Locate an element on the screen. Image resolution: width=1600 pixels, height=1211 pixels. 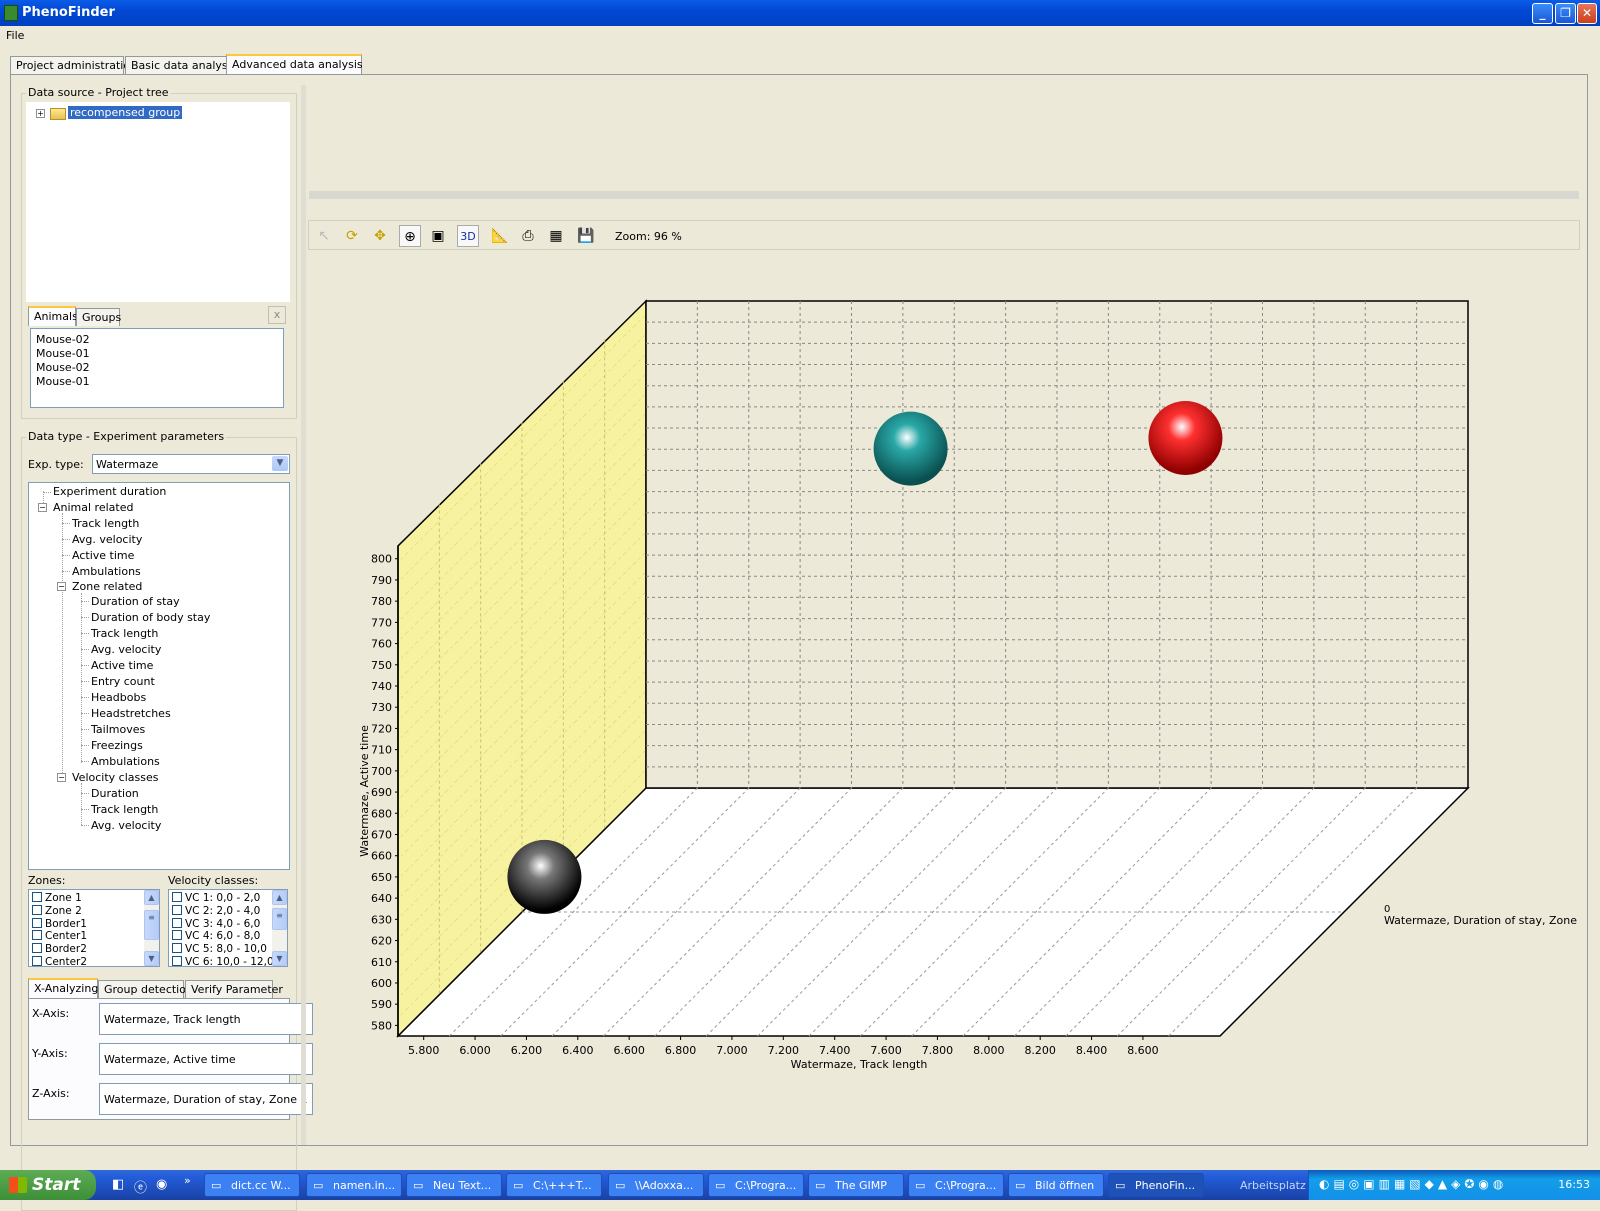
expand-icon: + is located at coordinates (40, 113).